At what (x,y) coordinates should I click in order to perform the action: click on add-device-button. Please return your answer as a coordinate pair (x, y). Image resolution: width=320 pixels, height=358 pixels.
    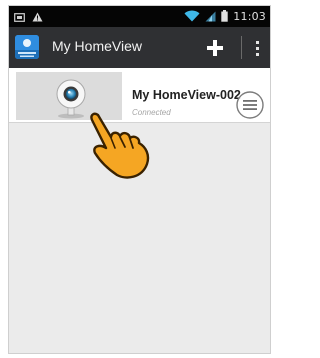
    Looking at the image, I should click on (215, 48).